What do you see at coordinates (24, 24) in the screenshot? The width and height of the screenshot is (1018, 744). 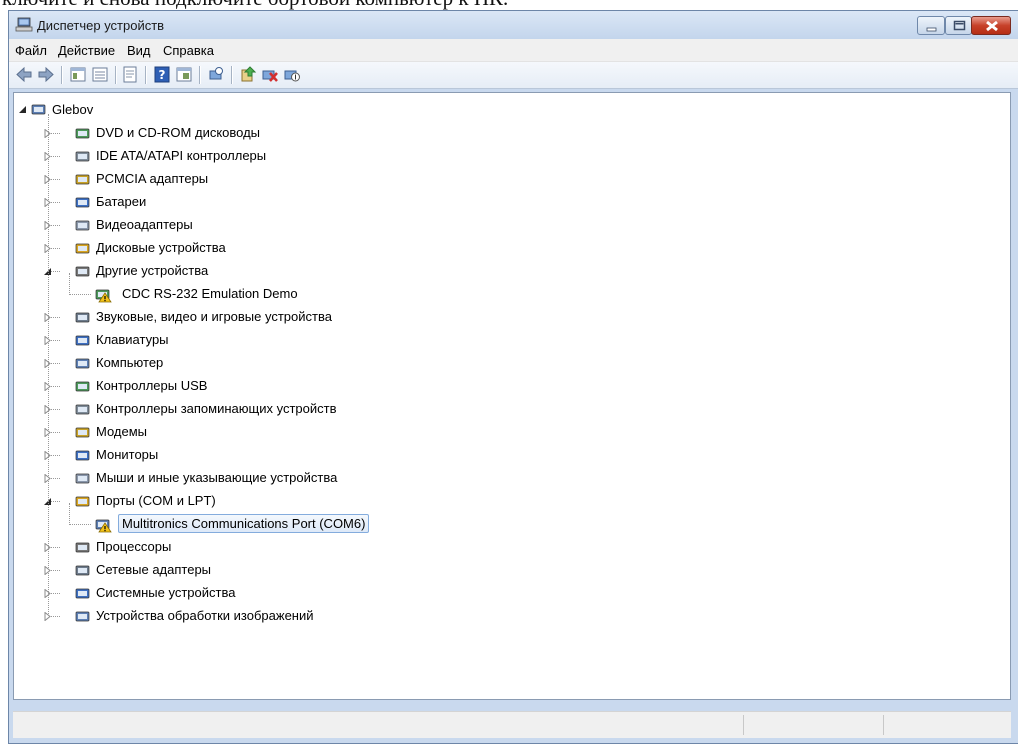 I see `device-manager-app-icon` at bounding box center [24, 24].